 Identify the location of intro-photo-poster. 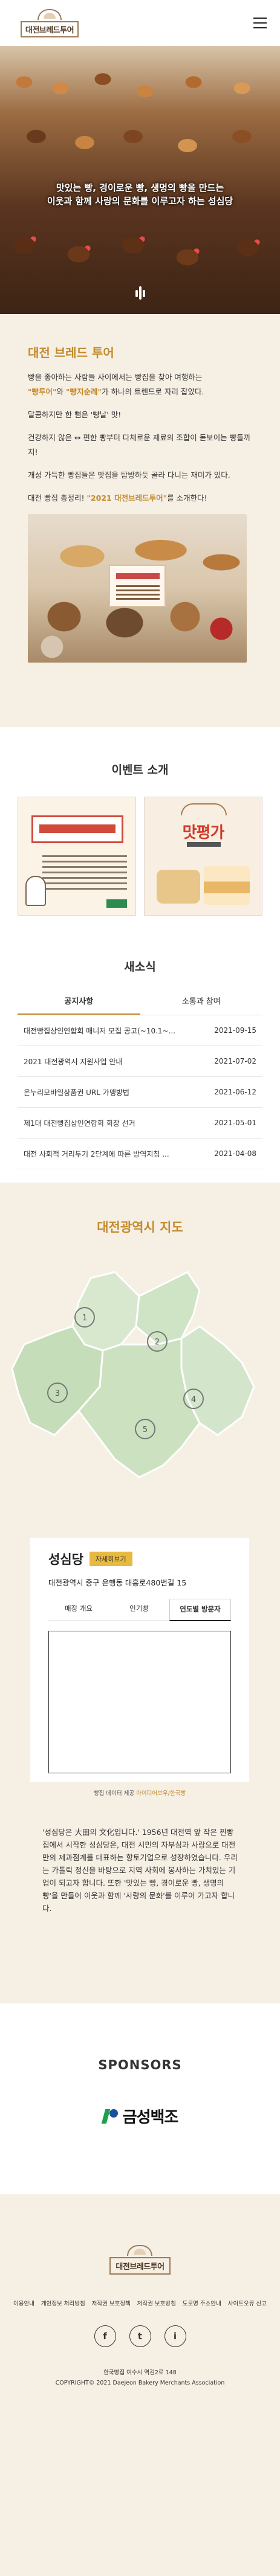
(137, 586).